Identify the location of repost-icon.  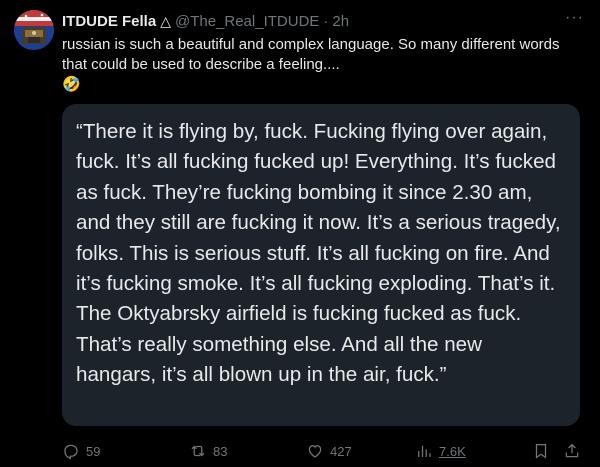
(198, 451).